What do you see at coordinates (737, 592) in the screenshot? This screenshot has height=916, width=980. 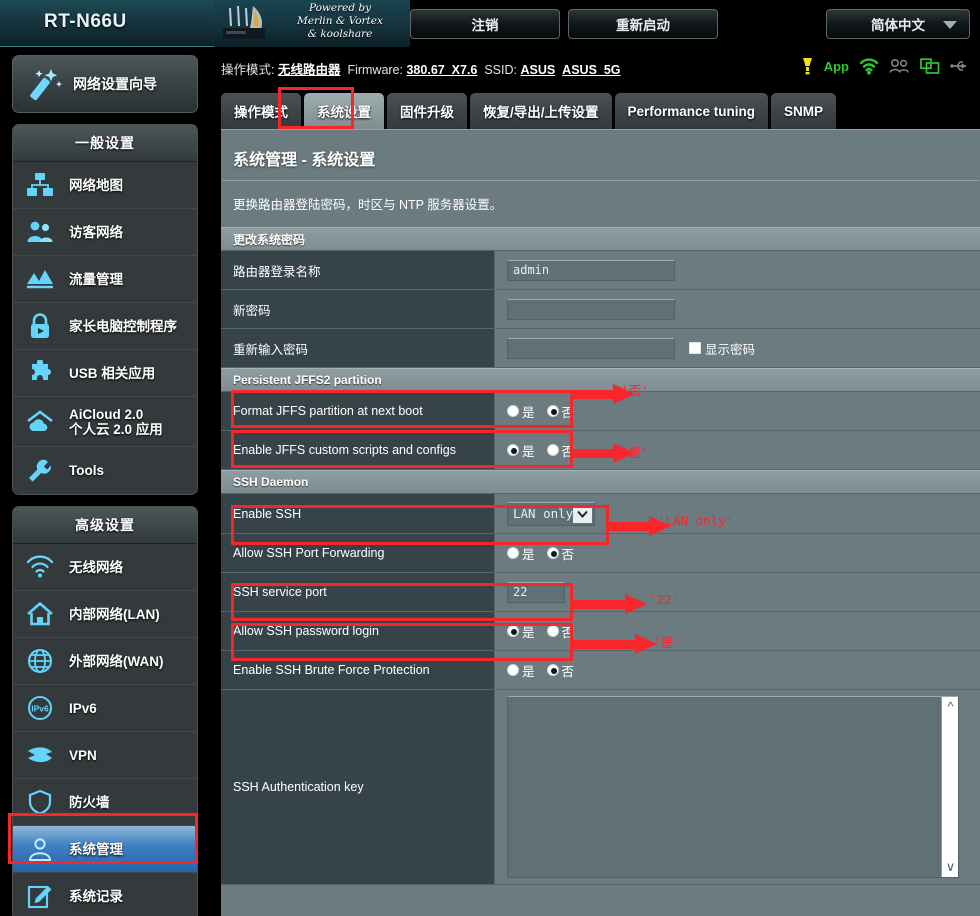 I see `row-value` at bounding box center [737, 592].